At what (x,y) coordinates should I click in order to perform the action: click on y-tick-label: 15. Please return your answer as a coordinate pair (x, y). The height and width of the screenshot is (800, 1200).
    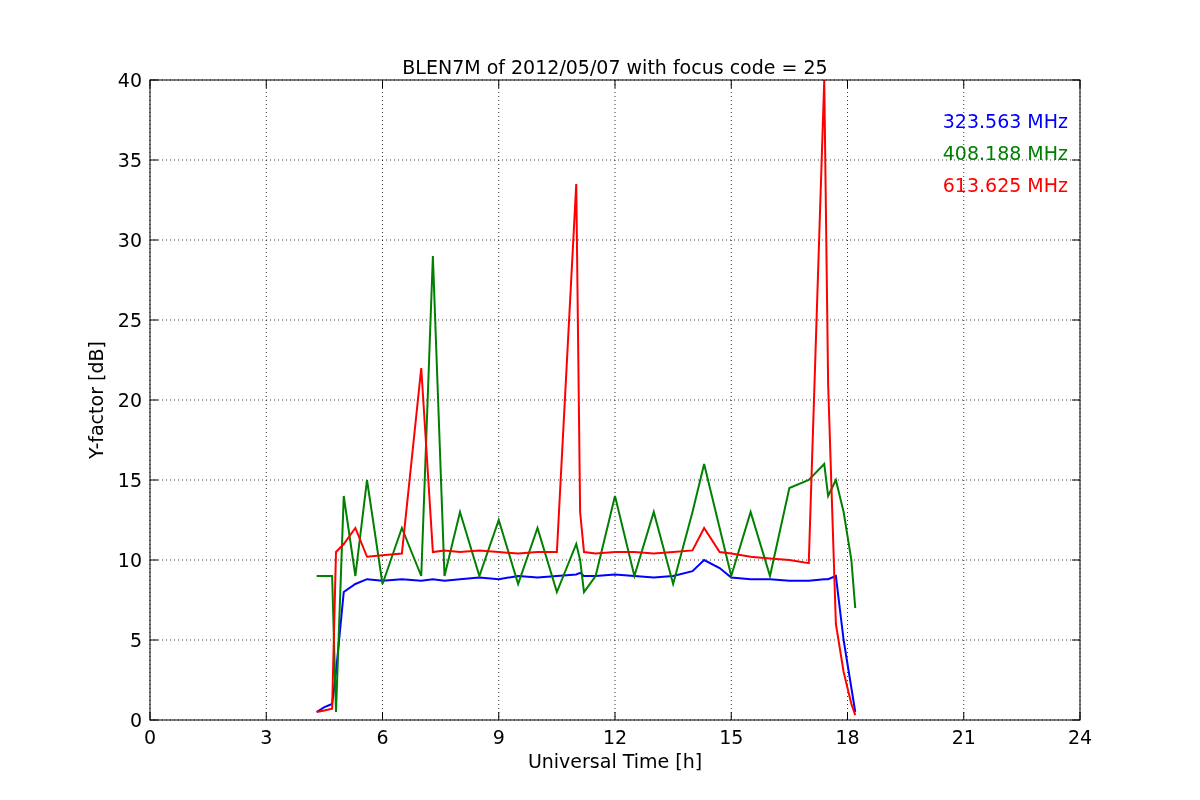
    Looking at the image, I should click on (129, 480).